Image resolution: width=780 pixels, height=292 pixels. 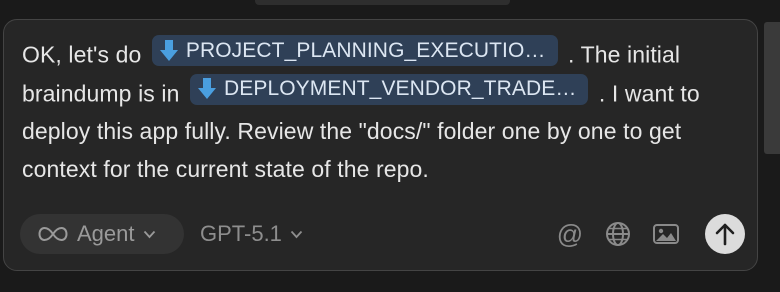 I want to click on attach-image-button, so click(x=666, y=234).